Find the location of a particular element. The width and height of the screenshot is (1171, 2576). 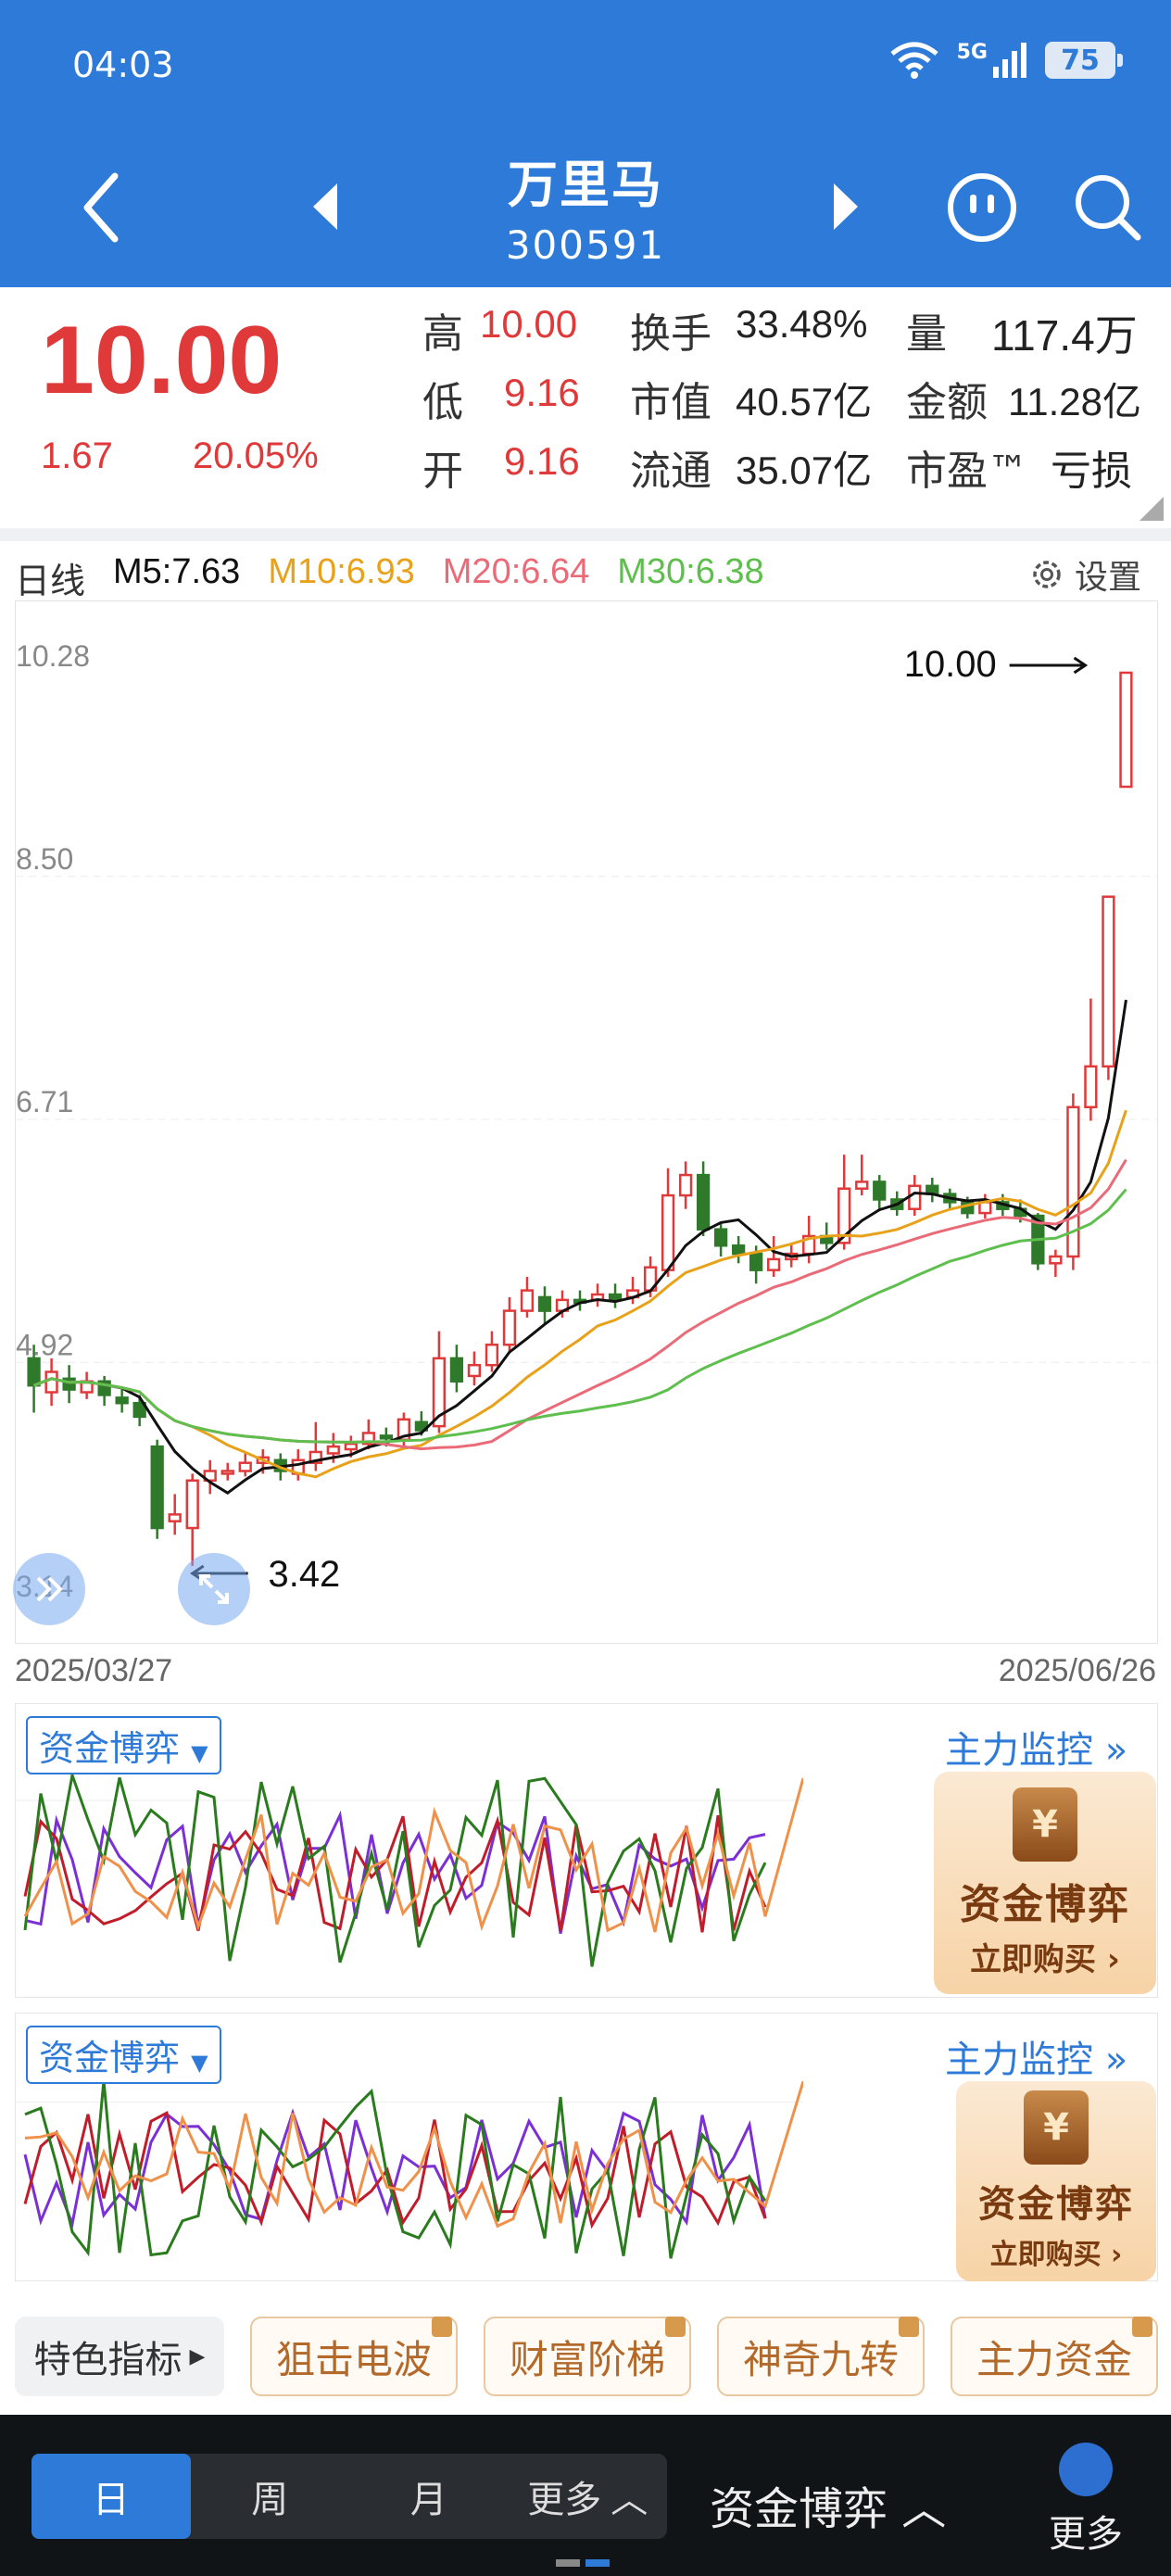

more-dot-icon is located at coordinates (1086, 2469).